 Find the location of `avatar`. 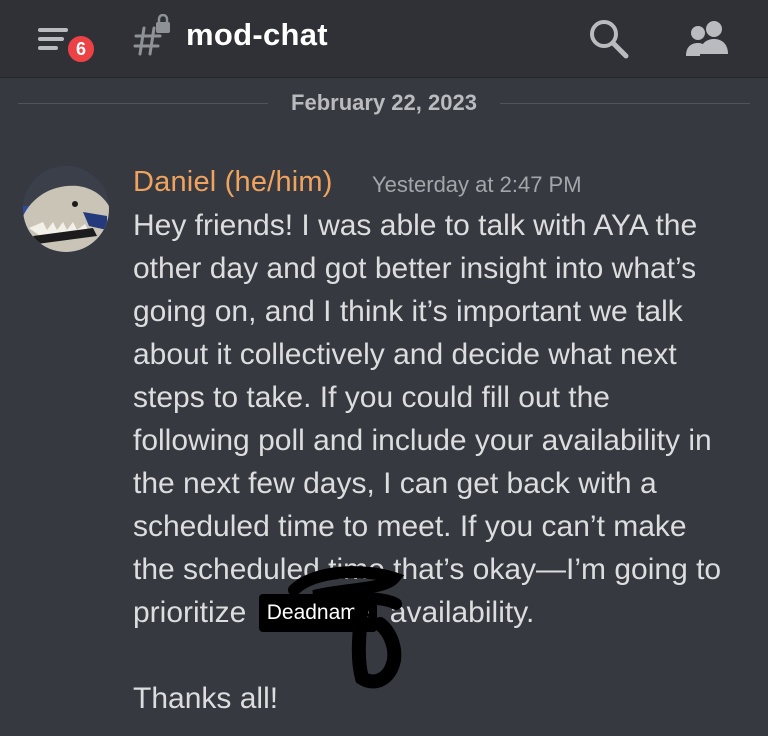

avatar is located at coordinates (66, 209).